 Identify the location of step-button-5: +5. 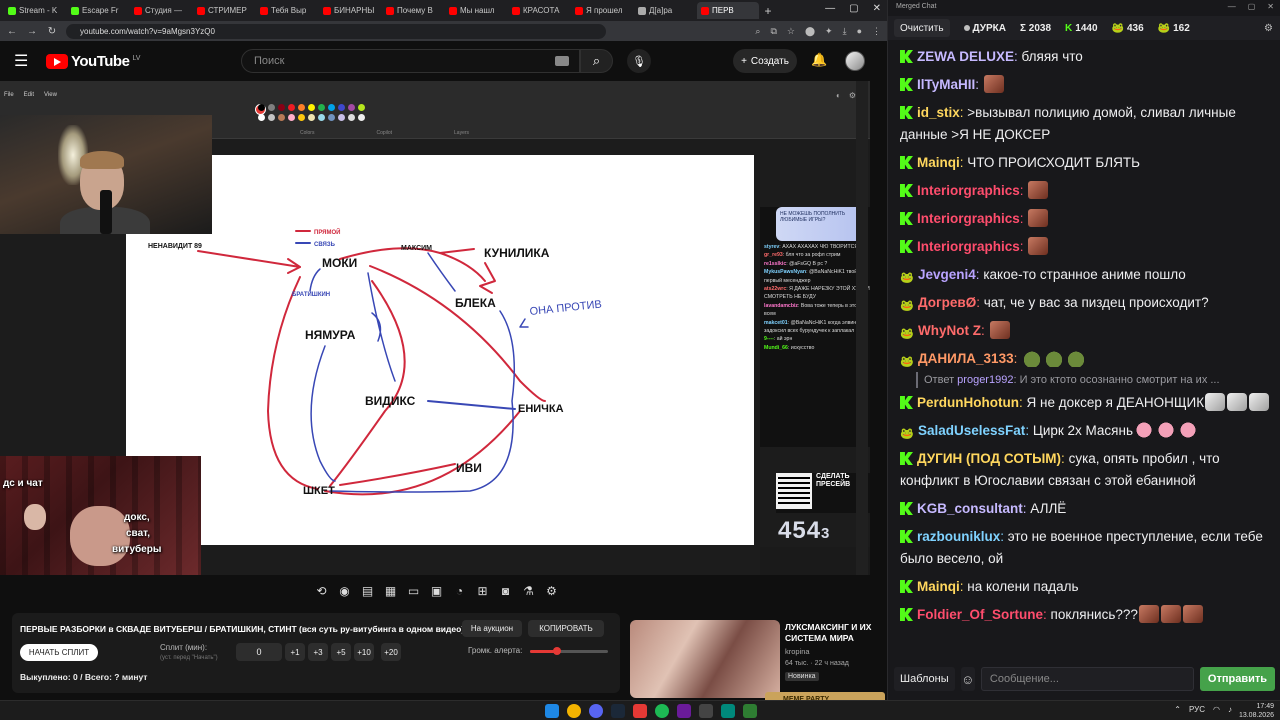
(341, 652).